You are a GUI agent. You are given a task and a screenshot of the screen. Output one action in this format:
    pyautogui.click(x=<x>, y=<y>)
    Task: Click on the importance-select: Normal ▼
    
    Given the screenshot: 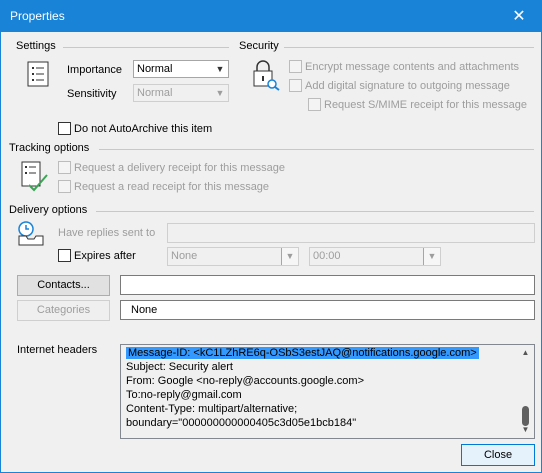 What is the action you would take?
    pyautogui.click(x=181, y=69)
    